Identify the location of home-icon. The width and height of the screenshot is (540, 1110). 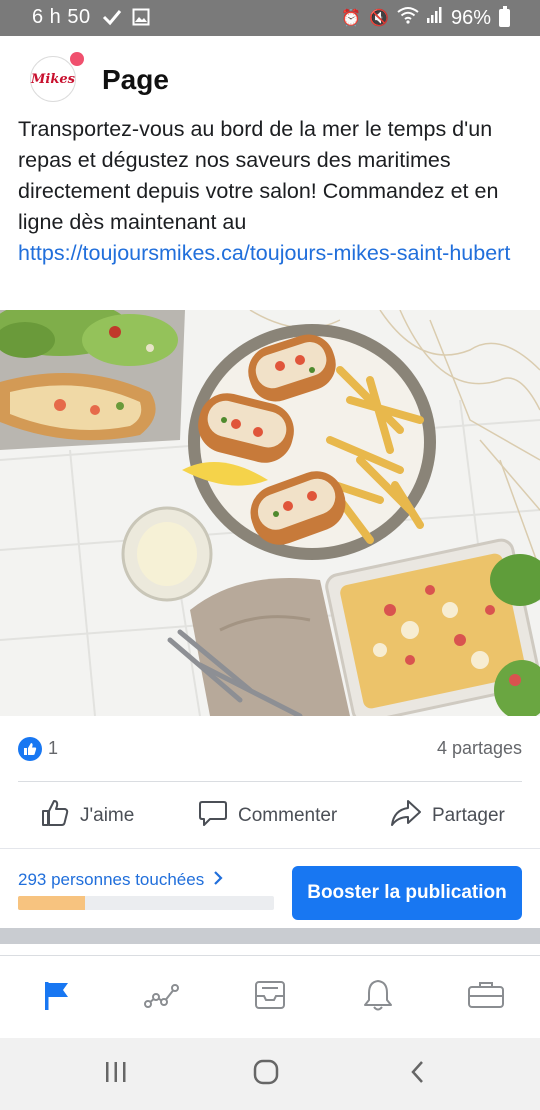
(266, 1074).